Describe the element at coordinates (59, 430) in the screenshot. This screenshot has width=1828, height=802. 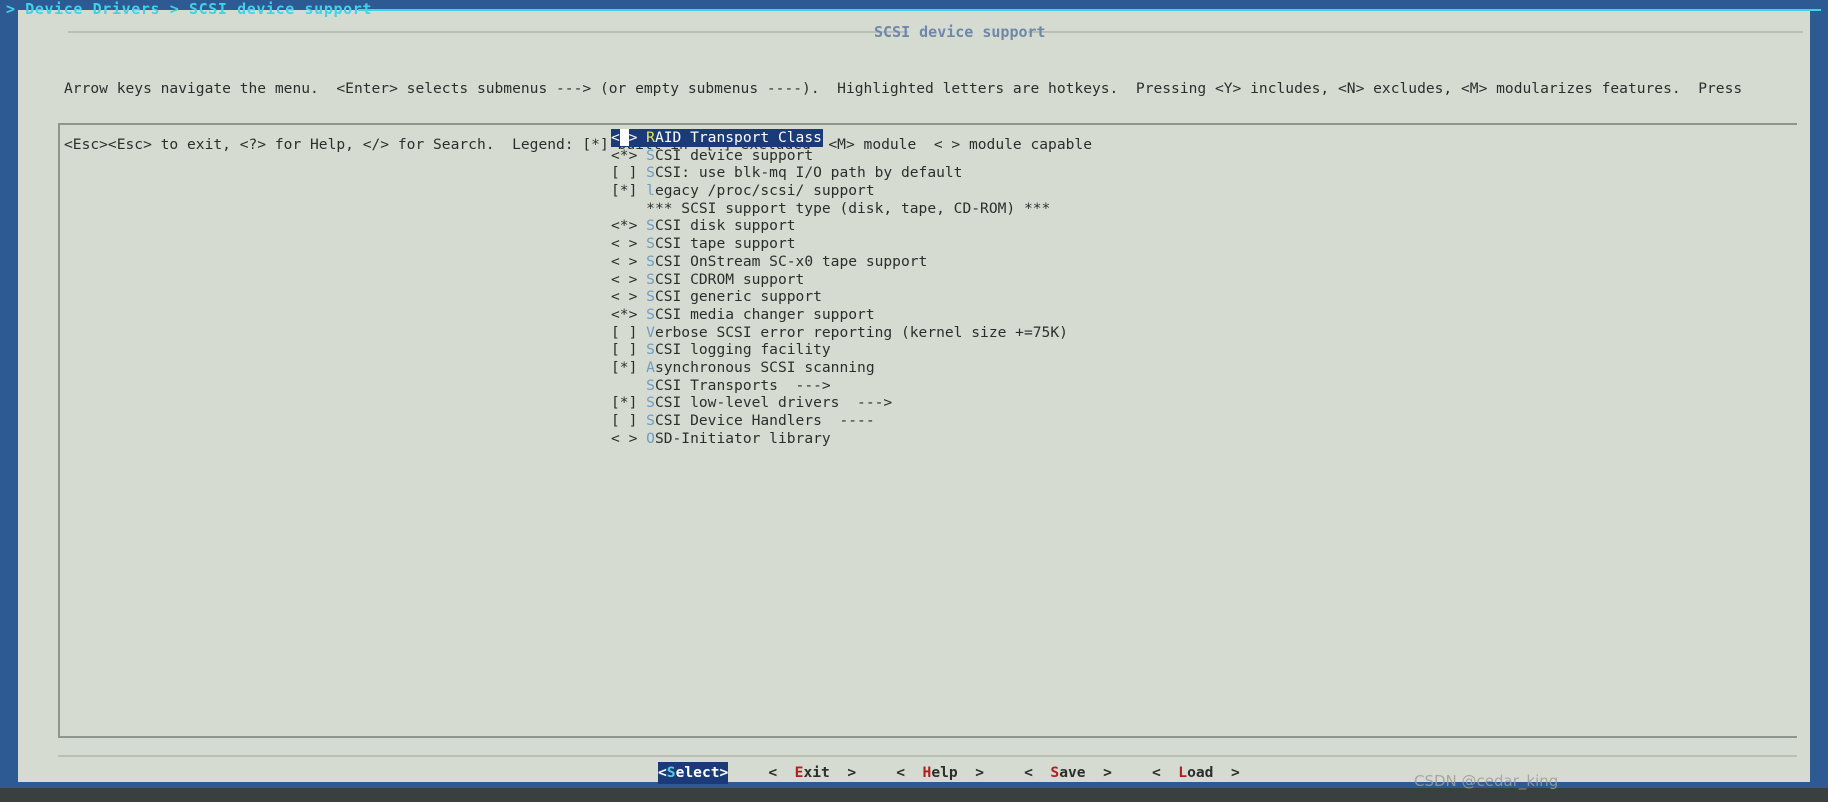
I see `menu-box-border-left` at that location.